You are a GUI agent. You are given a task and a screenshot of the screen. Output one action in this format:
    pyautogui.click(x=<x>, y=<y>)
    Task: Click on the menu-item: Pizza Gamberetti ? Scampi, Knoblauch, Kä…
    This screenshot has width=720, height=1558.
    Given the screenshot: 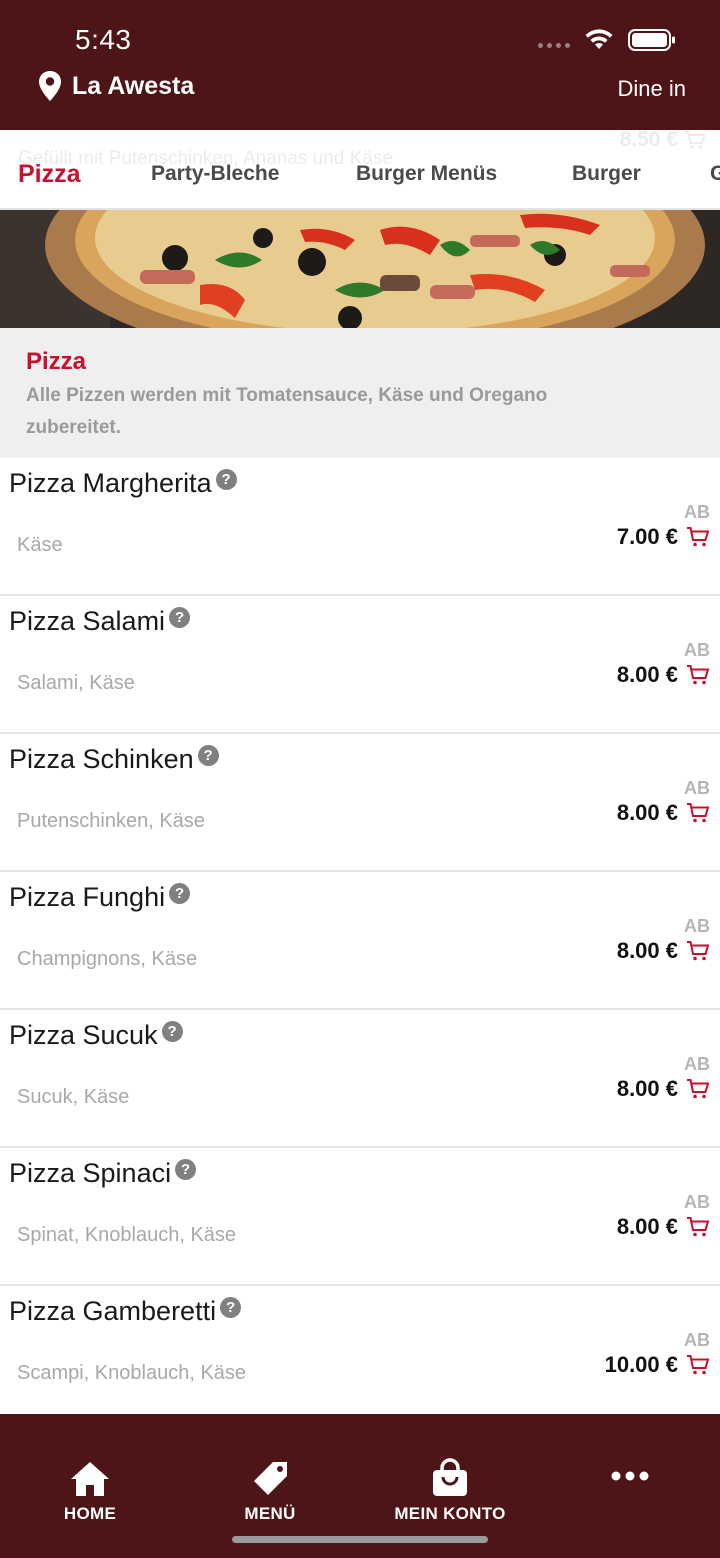 What is the action you would take?
    pyautogui.click(x=360, y=1355)
    